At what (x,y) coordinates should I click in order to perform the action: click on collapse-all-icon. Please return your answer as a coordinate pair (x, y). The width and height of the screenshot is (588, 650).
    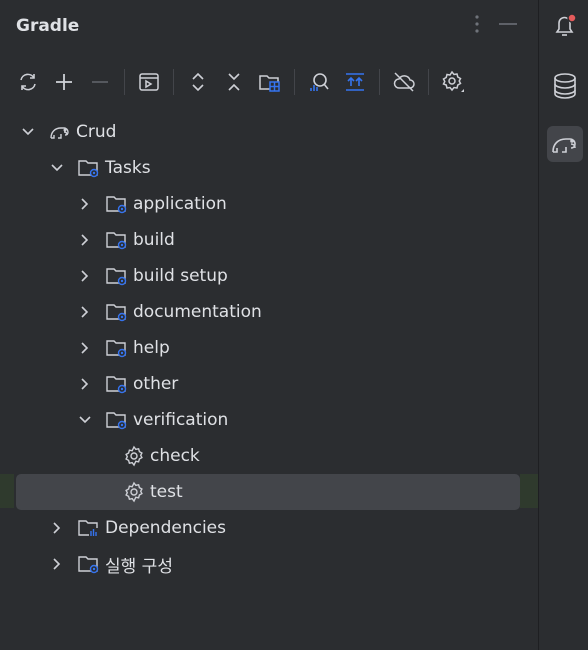
    Looking at the image, I should click on (234, 82).